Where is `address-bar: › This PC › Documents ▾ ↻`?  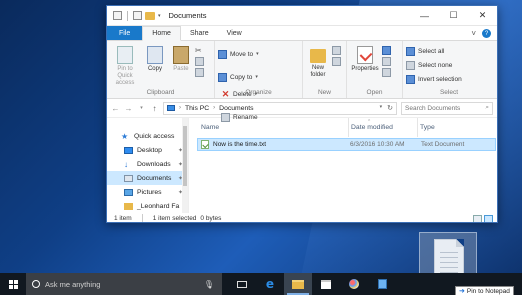
address-bar: › This PC › Documents ▾ ↻ is located at coordinates (280, 108).